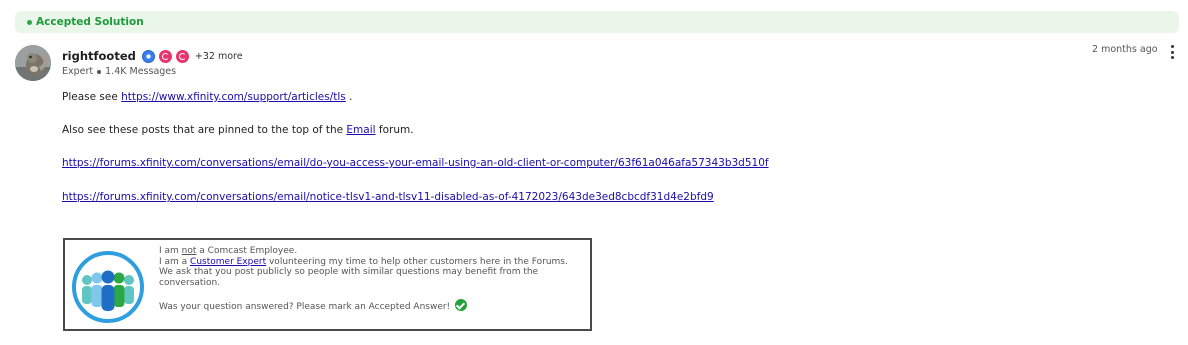 The height and width of the screenshot is (345, 1188). Describe the element at coordinates (374, 293) in the screenshot. I see `signature-spacer` at that location.